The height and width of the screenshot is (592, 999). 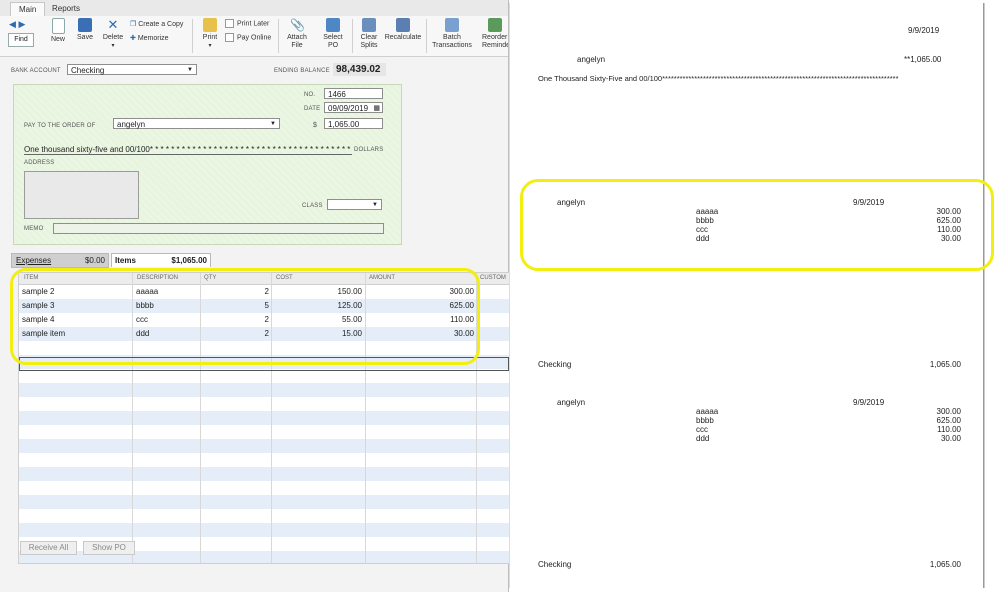 What do you see at coordinates (21, 40) in the screenshot?
I see `find-button: Find` at bounding box center [21, 40].